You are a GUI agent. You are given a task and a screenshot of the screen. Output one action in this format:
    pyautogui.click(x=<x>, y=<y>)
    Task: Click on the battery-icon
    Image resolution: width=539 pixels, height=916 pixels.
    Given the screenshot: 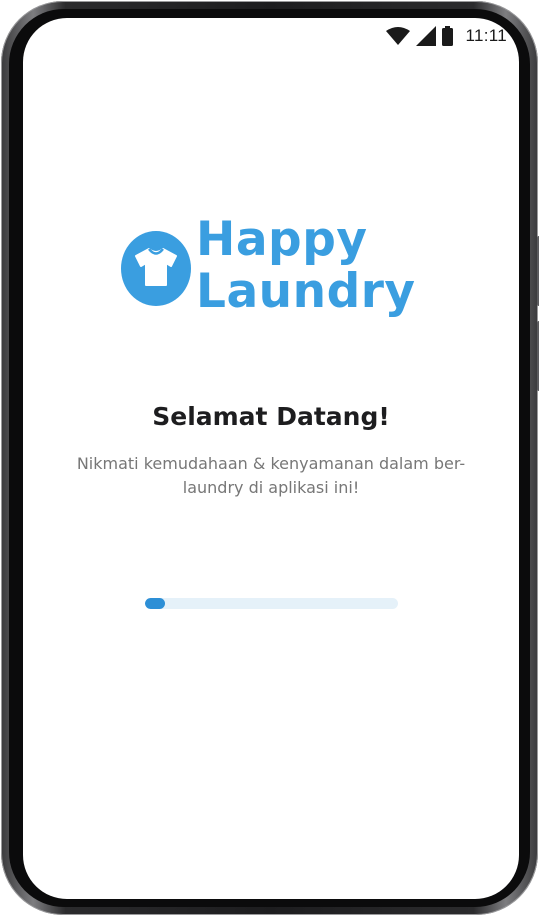 What is the action you would take?
    pyautogui.click(x=448, y=36)
    